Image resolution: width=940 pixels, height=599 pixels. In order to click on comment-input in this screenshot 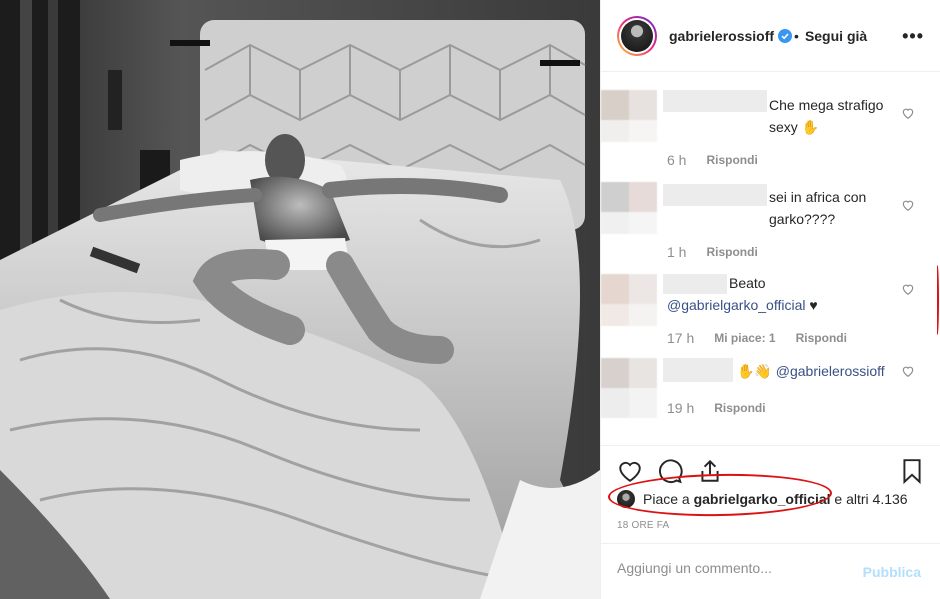, I will do `click(737, 568)`.